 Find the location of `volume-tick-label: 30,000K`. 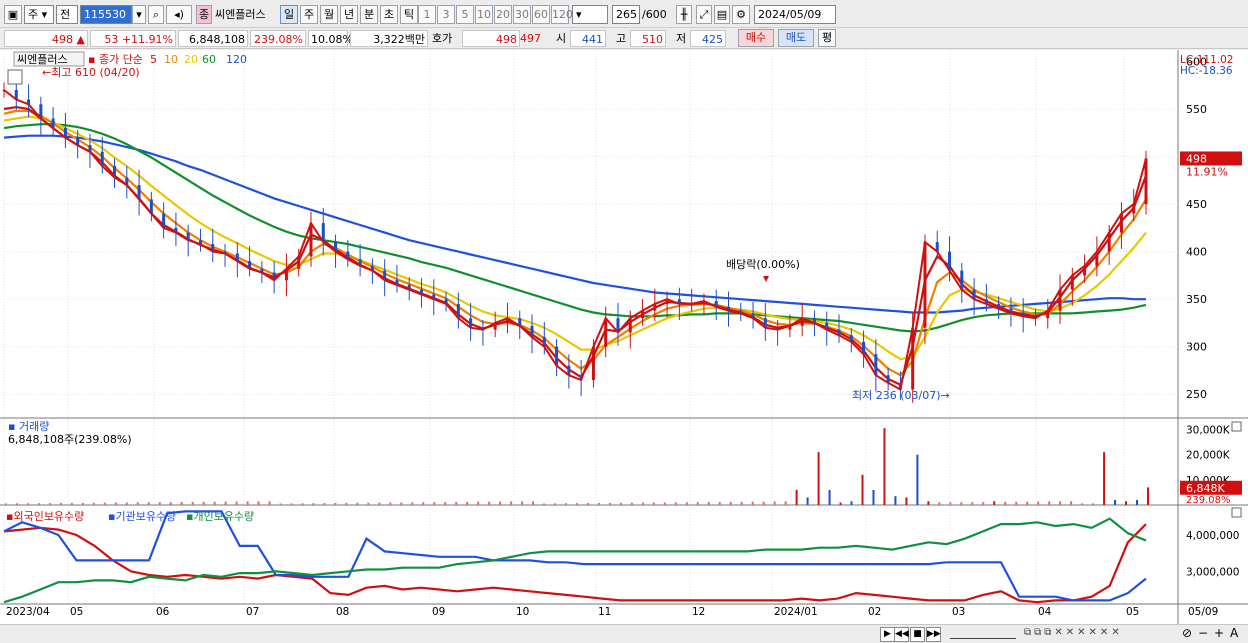

volume-tick-label: 30,000K is located at coordinates (1208, 431).